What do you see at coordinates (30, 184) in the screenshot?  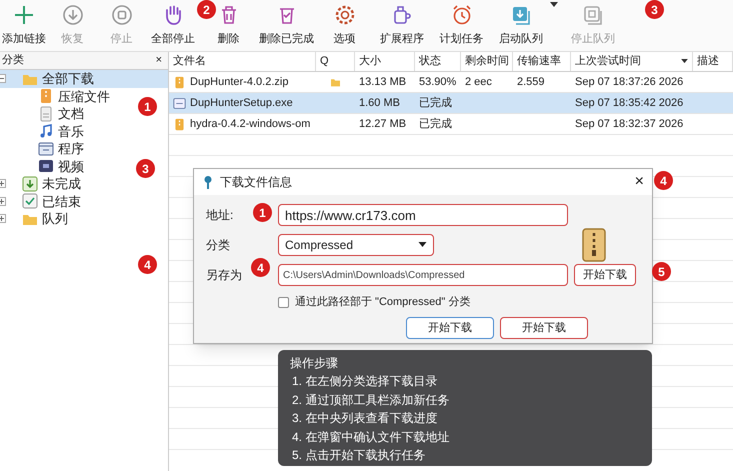 I see `download-box-icon` at bounding box center [30, 184].